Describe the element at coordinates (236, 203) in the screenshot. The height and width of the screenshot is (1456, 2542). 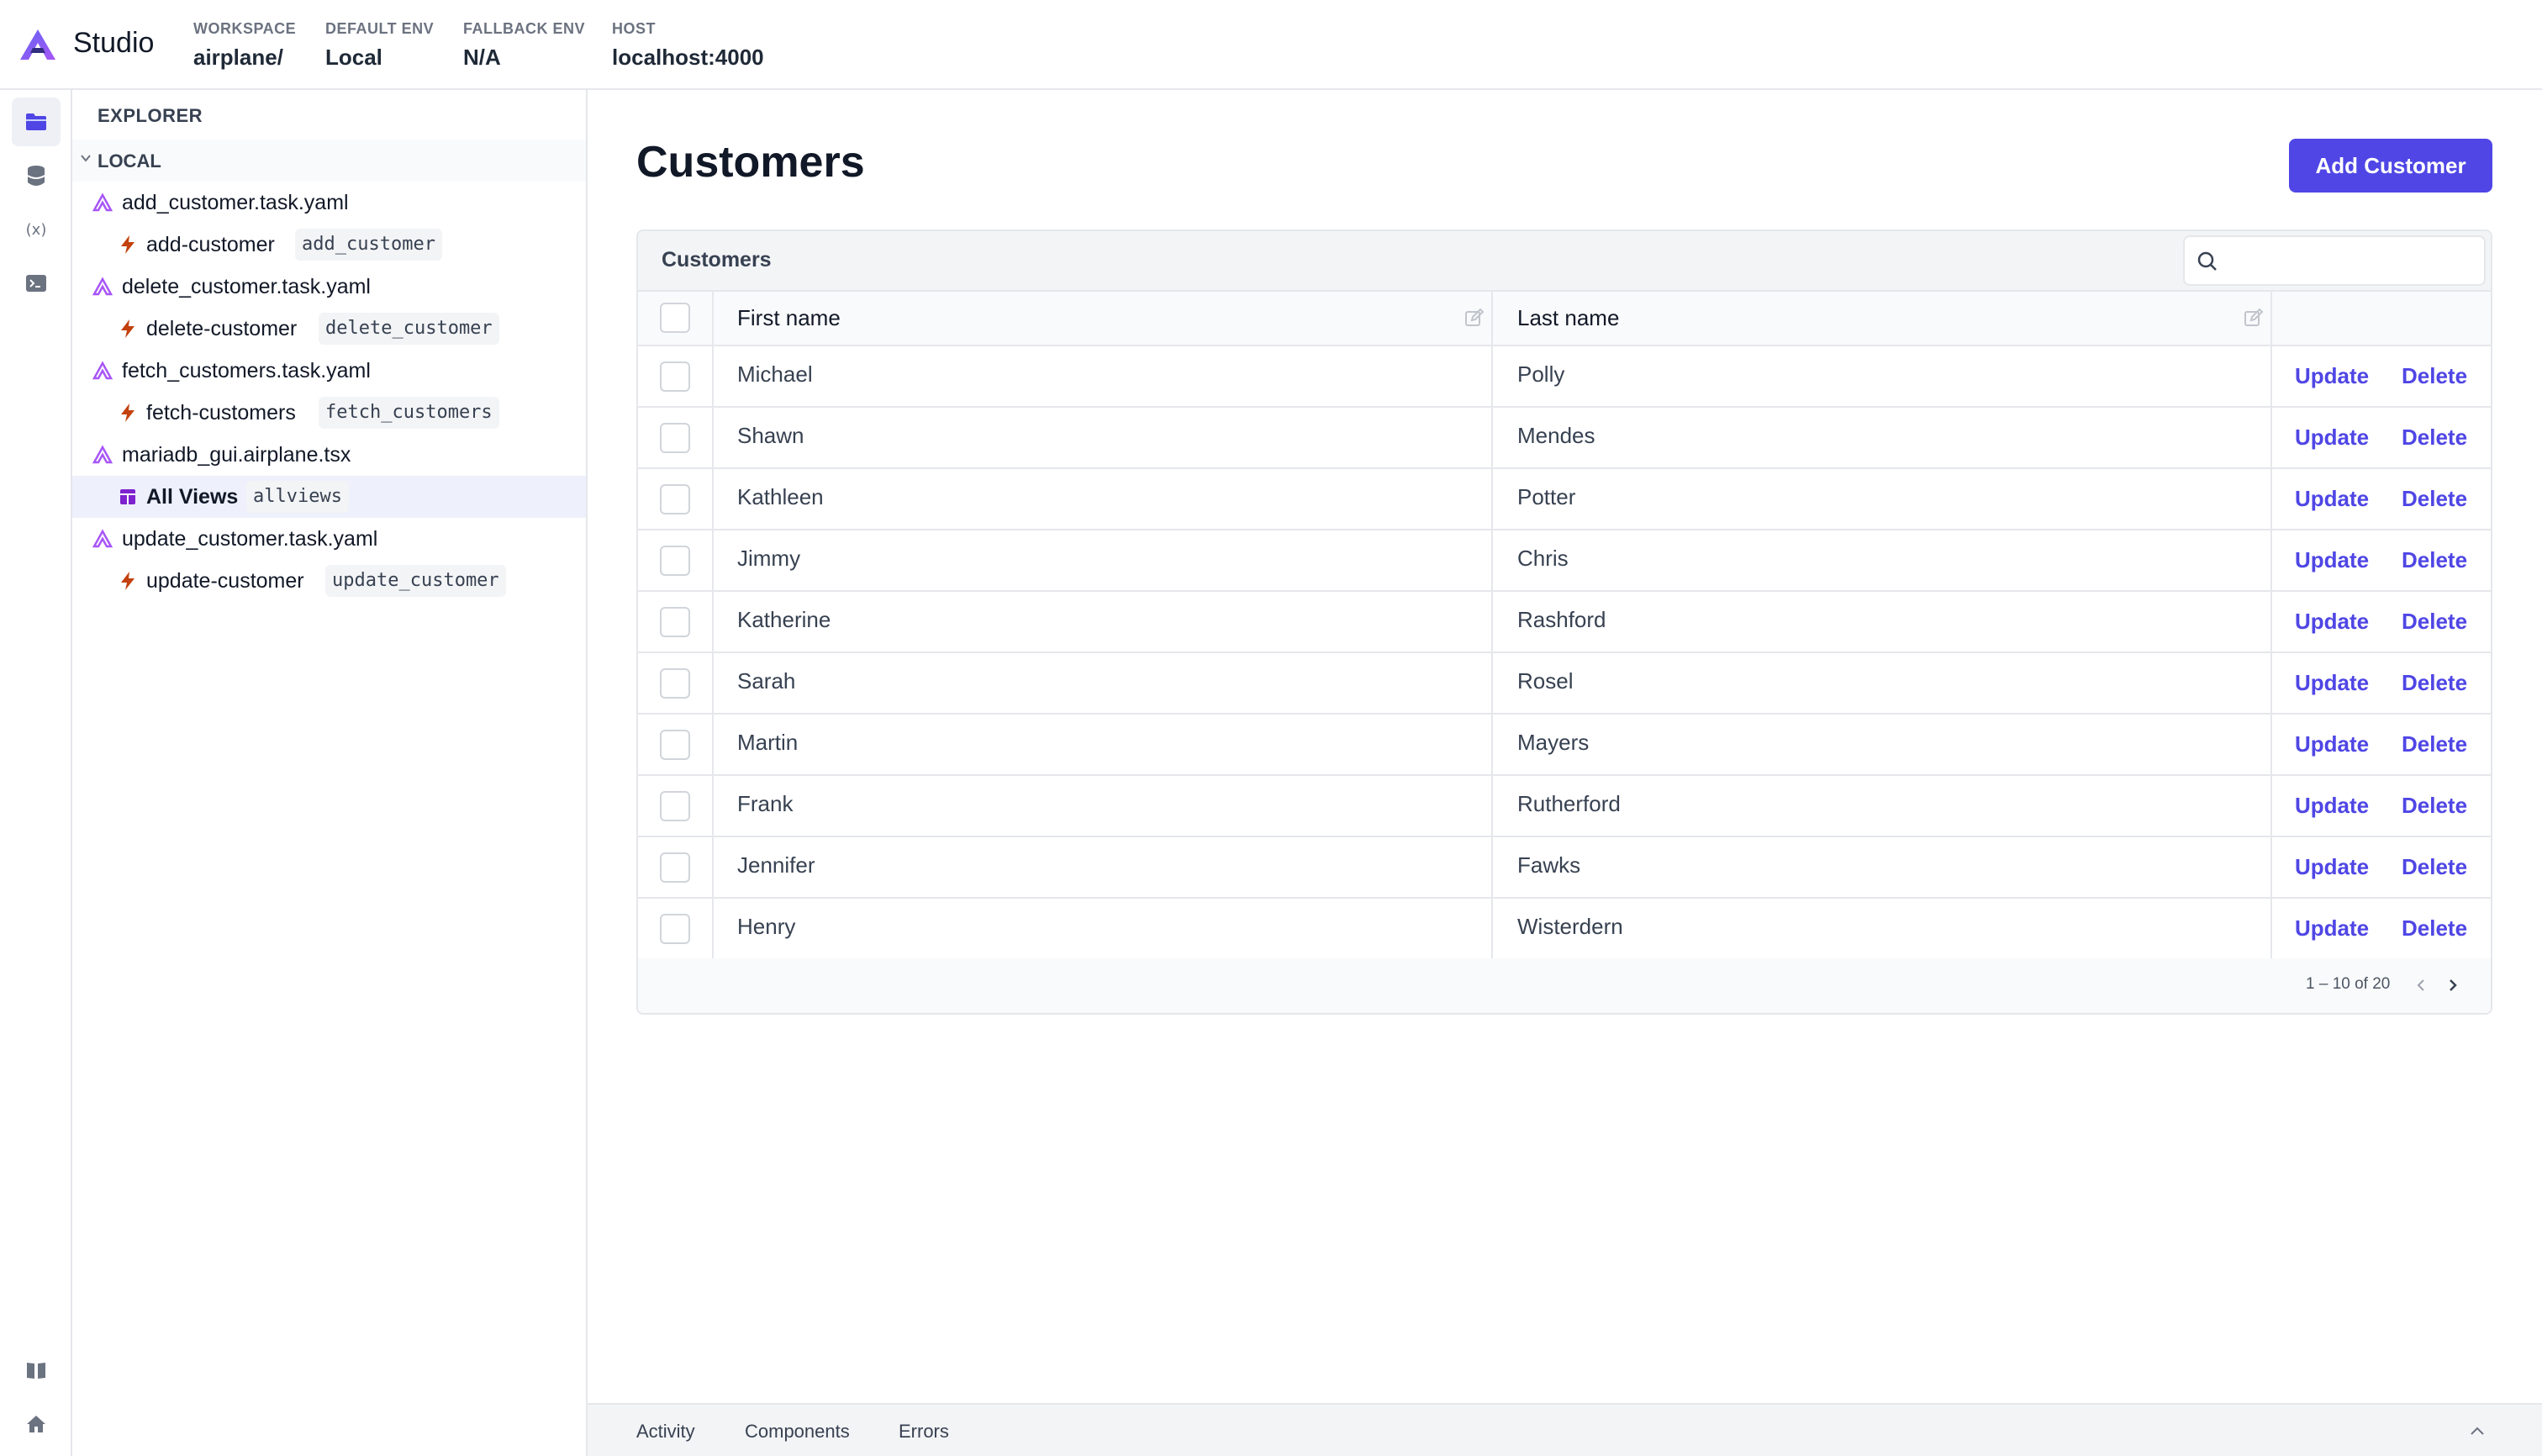
I see `file-name: add_customer.task.yaml` at that location.